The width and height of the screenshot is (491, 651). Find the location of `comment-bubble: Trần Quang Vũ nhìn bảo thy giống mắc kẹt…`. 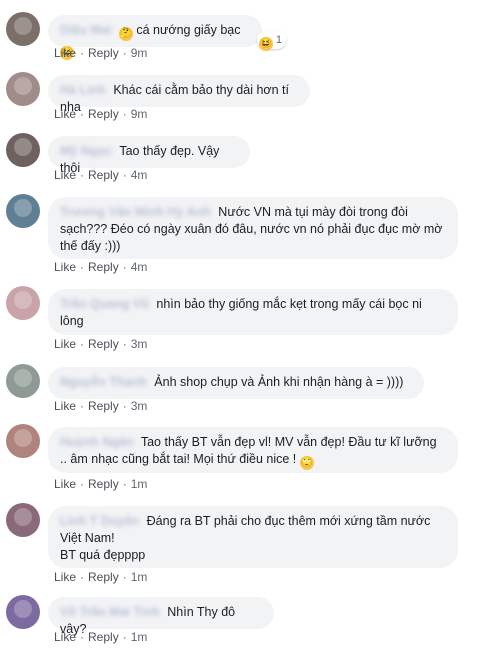

comment-bubble: Trần Quang Vũ nhìn bảo thy giống mắc kẹt… is located at coordinates (253, 312).